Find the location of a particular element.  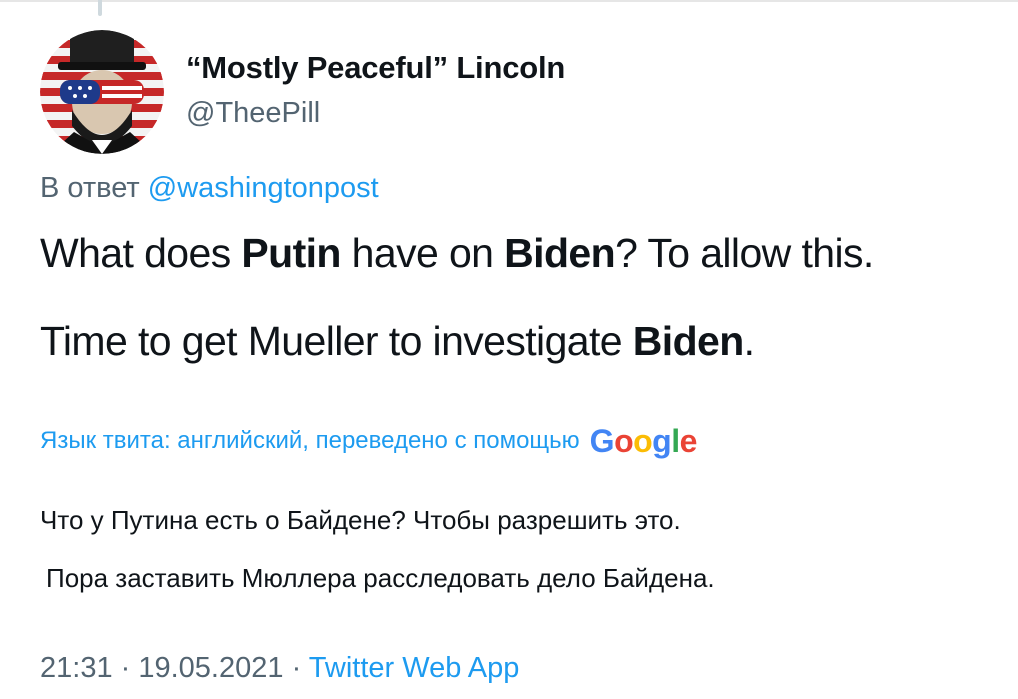

google-logo-letter: l is located at coordinates (675, 441).